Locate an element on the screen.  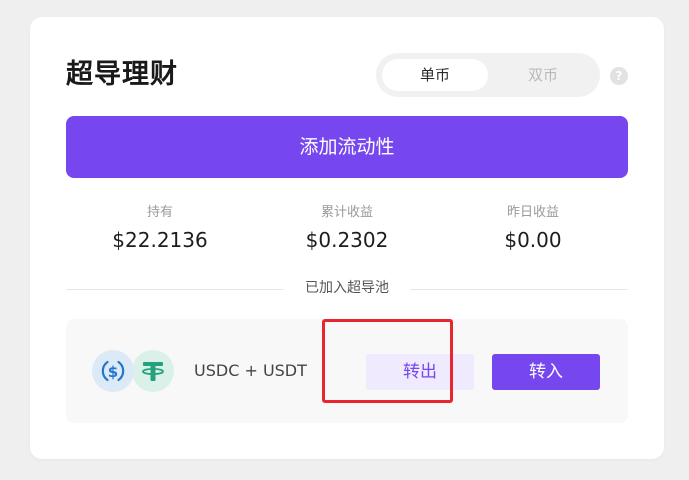
usdc-coin-icon: $ is located at coordinates (113, 371).